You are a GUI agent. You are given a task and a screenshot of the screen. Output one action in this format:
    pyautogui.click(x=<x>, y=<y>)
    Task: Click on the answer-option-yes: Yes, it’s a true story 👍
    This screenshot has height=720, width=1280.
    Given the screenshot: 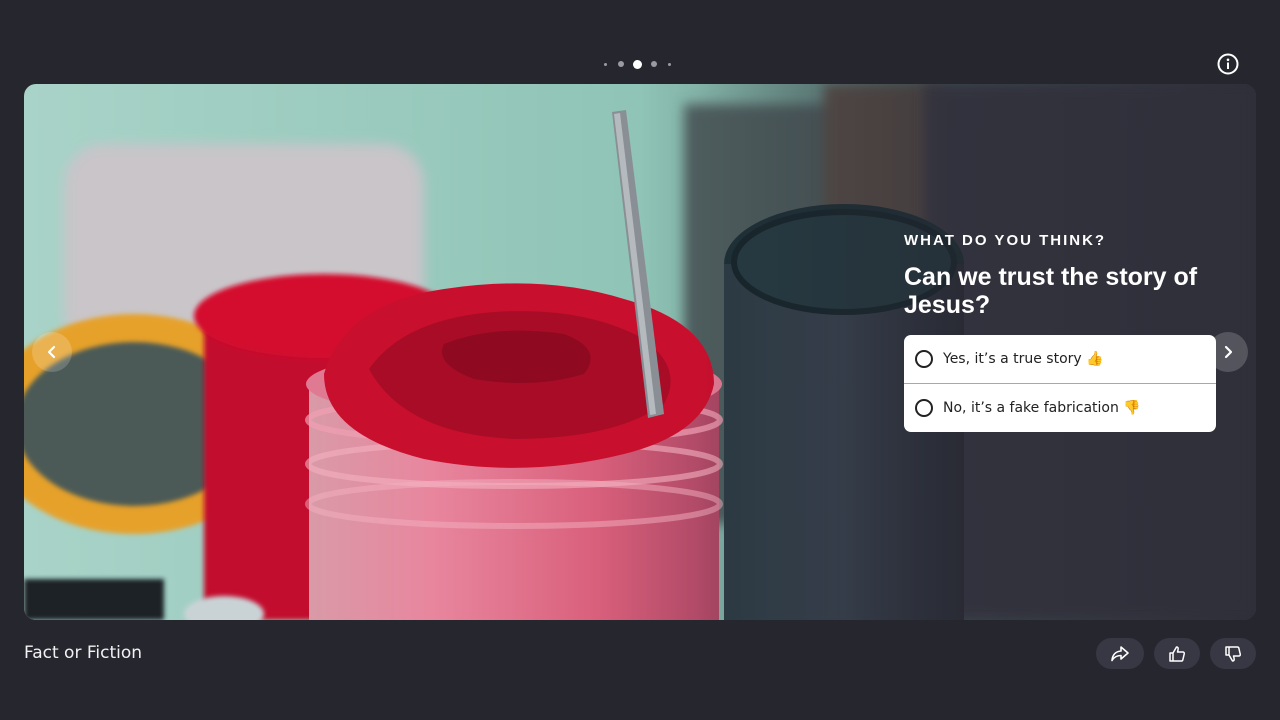 What is the action you would take?
    pyautogui.click(x=1060, y=359)
    